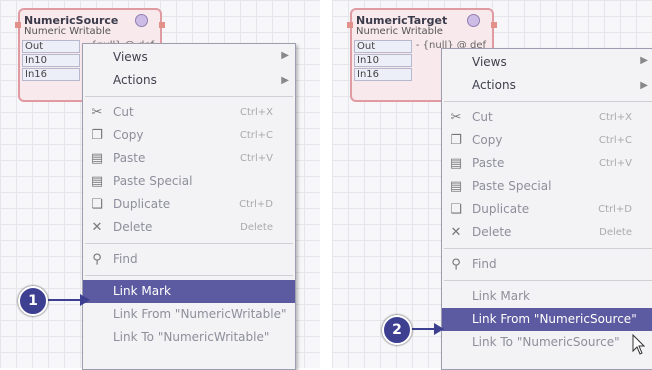 The width and height of the screenshot is (652, 370). What do you see at coordinates (501, 209) in the screenshot?
I see `menu-item-label: Duplicate` at bounding box center [501, 209].